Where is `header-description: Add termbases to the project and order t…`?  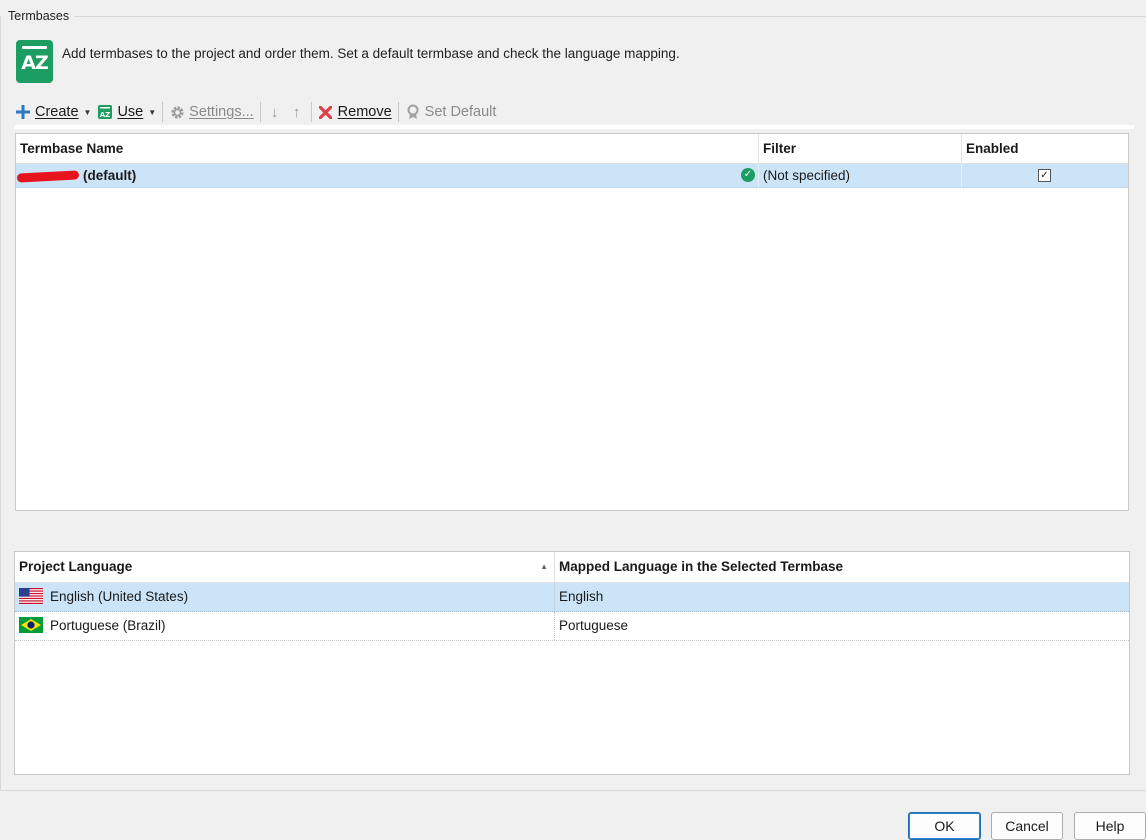
header-description: Add termbases to the project and order t… is located at coordinates (371, 53).